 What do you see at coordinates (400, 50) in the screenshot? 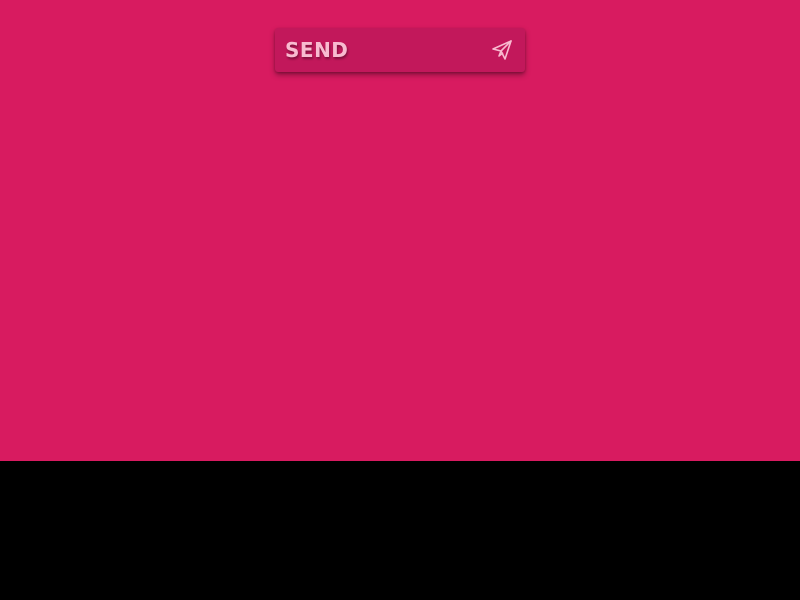
I see `send-button: SEND` at bounding box center [400, 50].